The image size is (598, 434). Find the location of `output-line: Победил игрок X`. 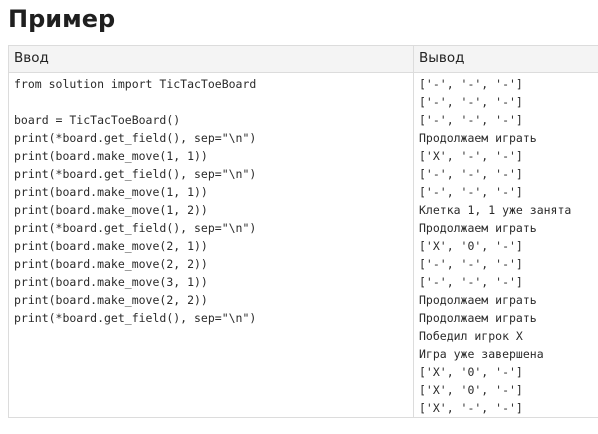

output-line: Победил игрок X is located at coordinates (471, 336).